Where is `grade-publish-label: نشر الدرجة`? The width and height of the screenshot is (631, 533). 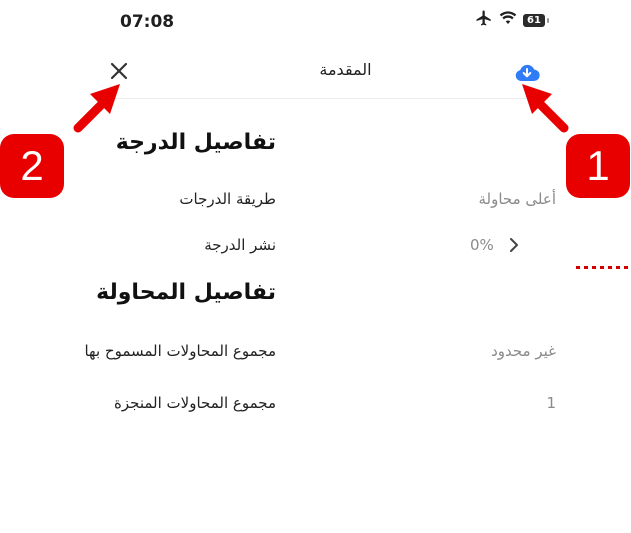 grade-publish-label: نشر الدرجة is located at coordinates (240, 245).